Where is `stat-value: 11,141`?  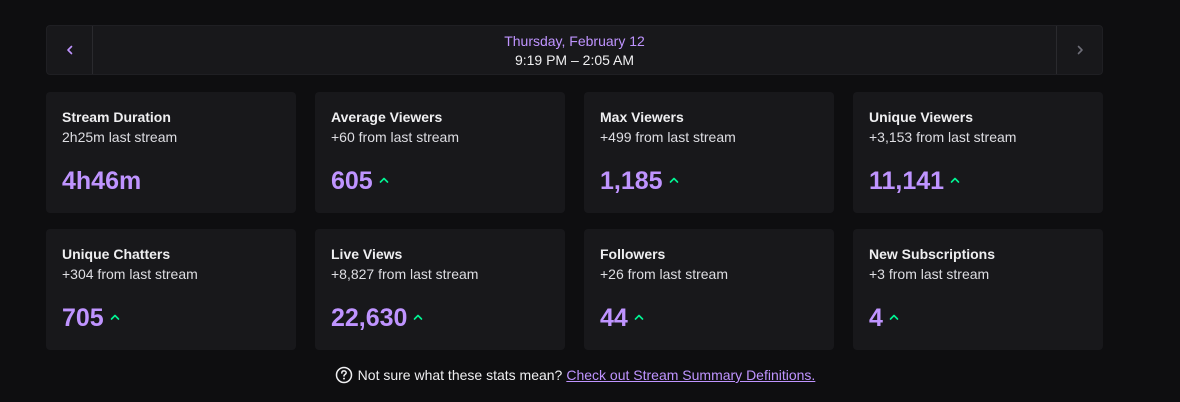
stat-value: 11,141 is located at coordinates (907, 181).